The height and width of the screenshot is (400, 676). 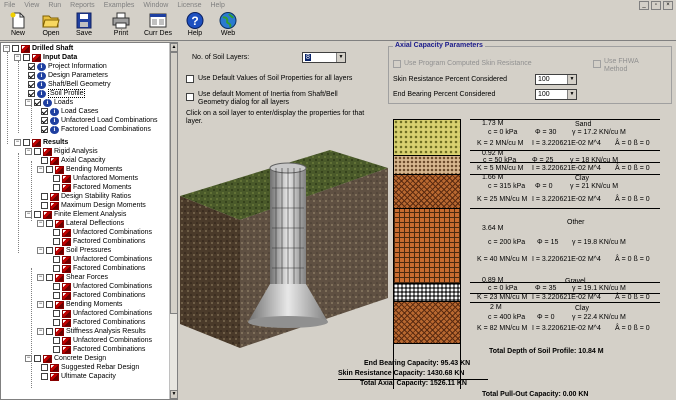 I want to click on soil-layer-gravel, so click(x=427, y=293).